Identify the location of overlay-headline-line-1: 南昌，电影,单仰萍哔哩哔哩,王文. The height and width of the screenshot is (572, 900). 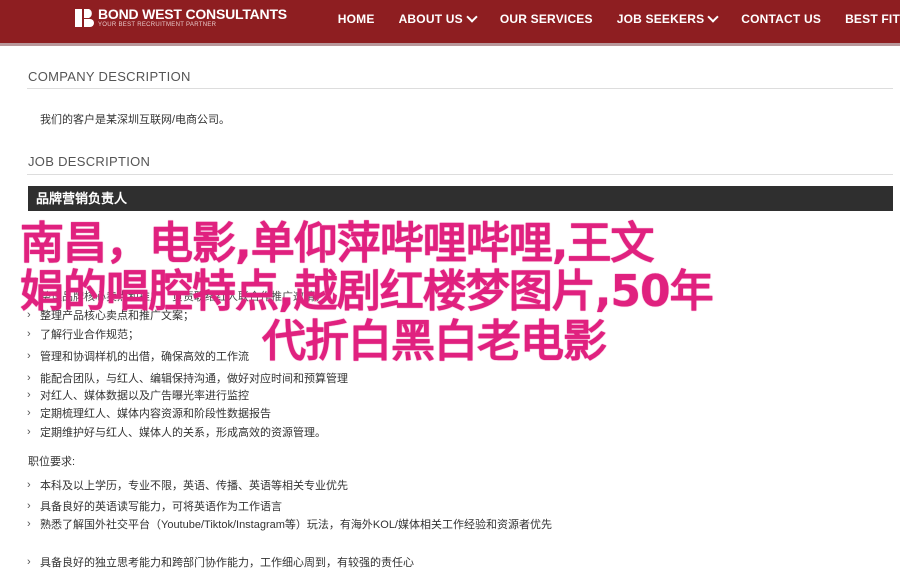
(337, 243).